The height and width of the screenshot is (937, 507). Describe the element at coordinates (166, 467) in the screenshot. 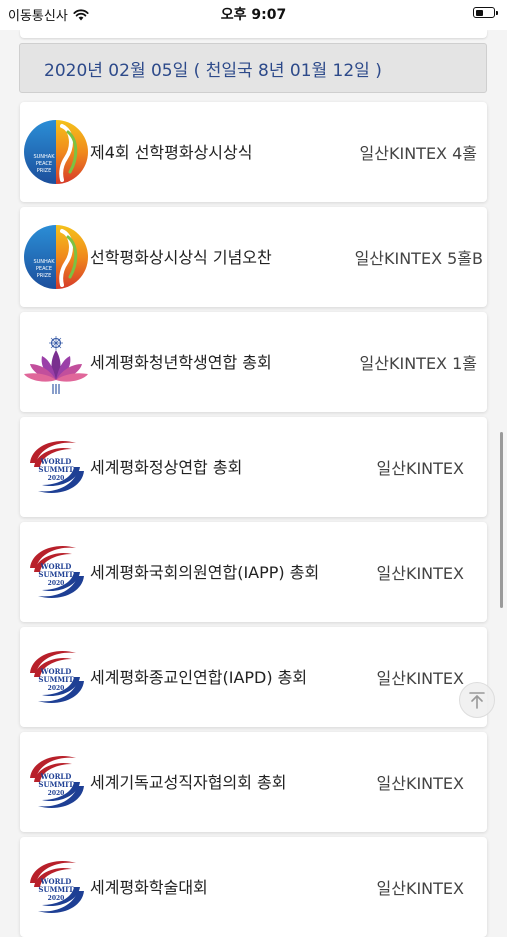

I see `event-title: 세계평화정상연합 총회` at that location.